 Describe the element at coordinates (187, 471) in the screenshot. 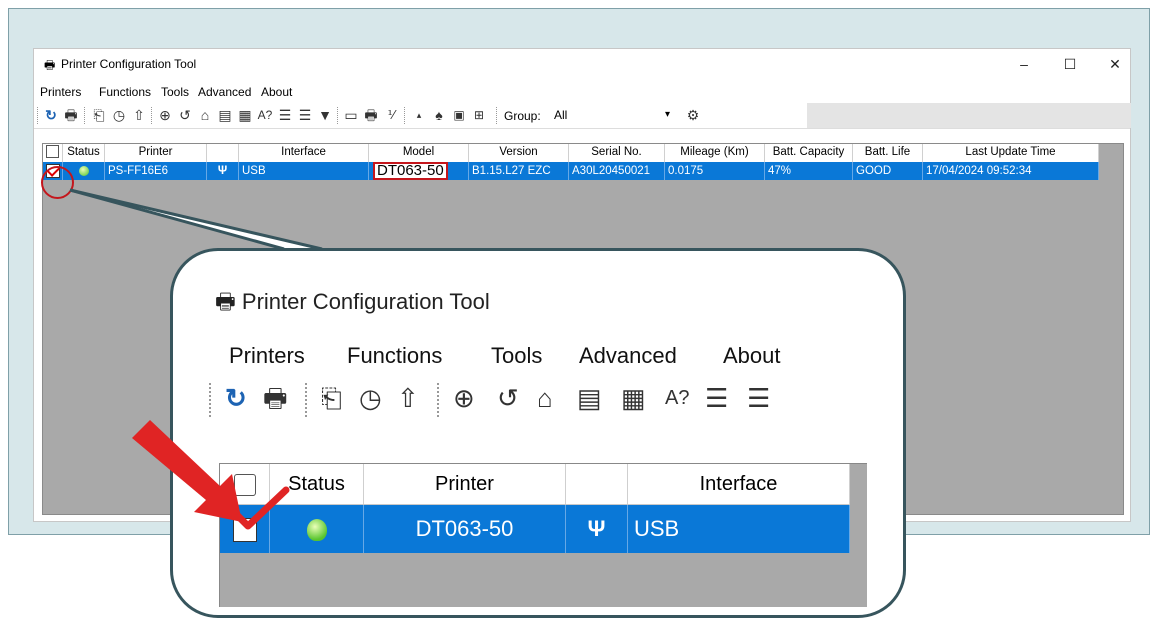

I see `red-arrow-icon` at that location.